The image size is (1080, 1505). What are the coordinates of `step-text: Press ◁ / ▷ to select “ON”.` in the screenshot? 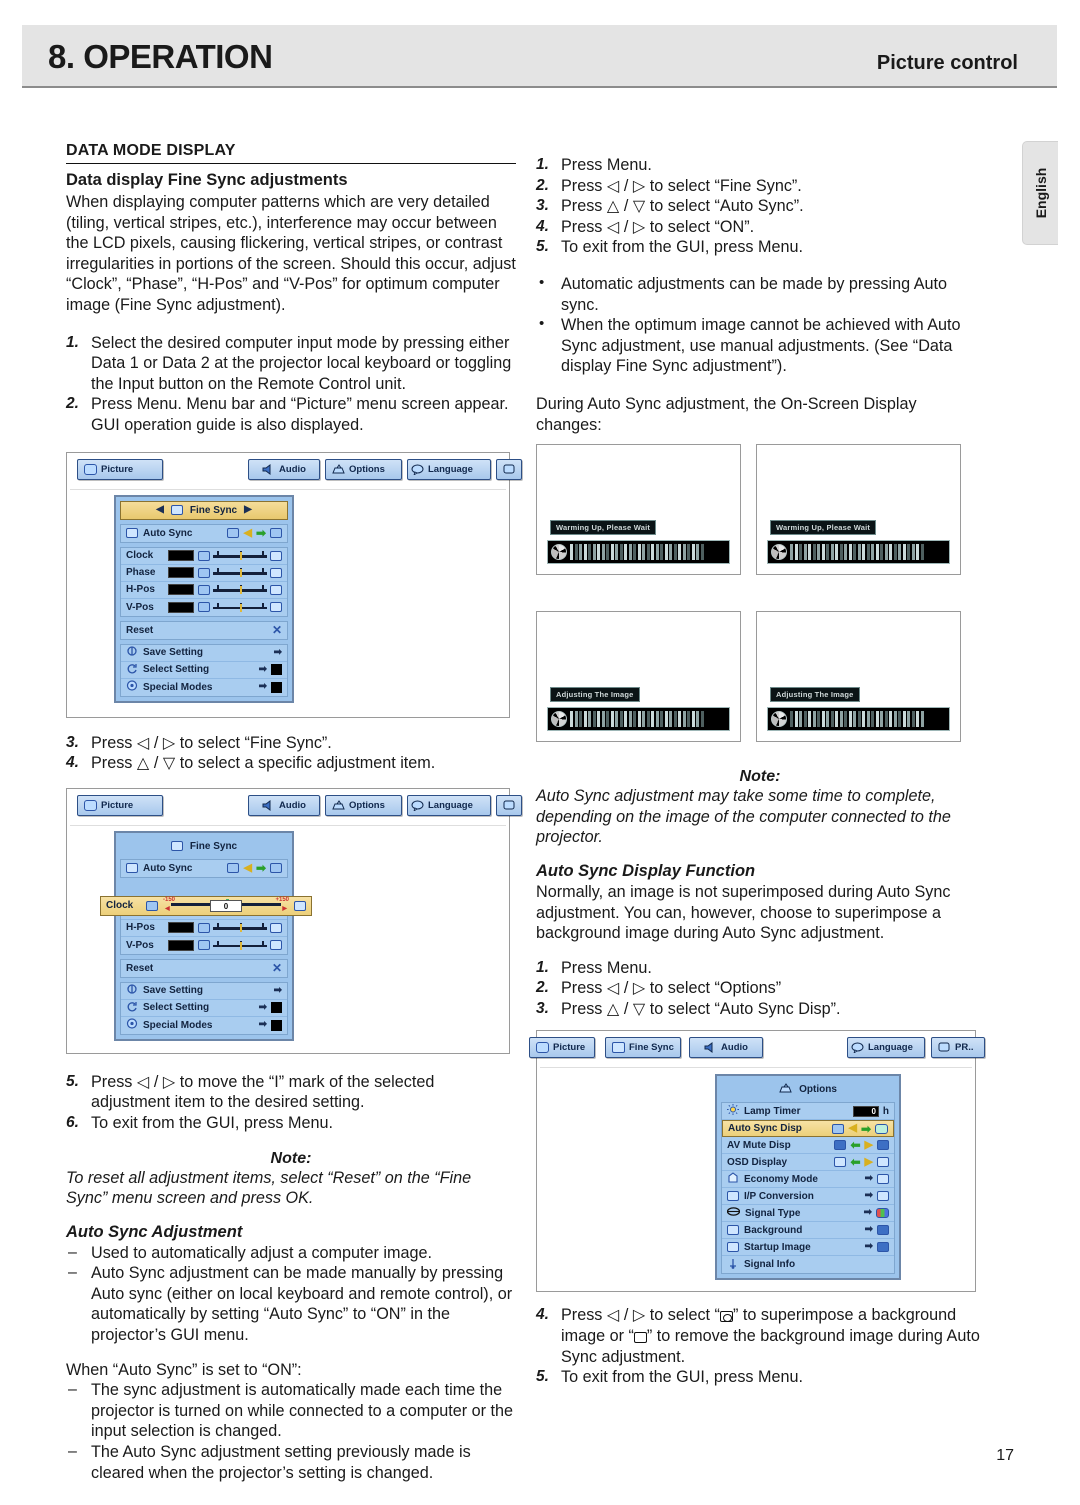 It's located at (658, 226).